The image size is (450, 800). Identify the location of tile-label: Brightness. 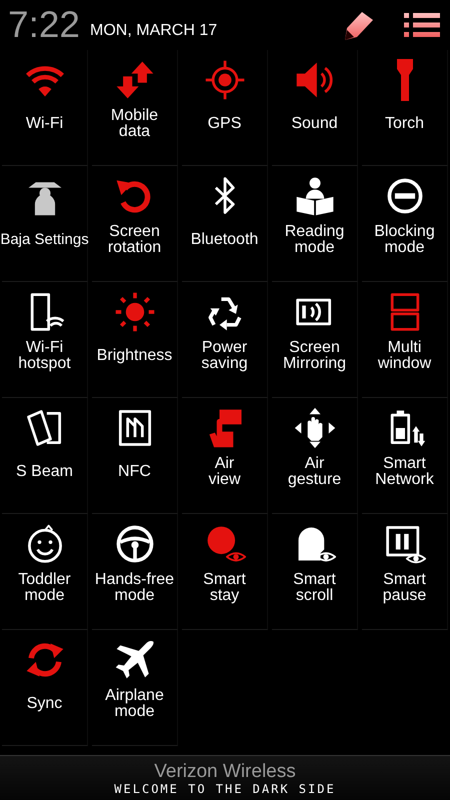
(135, 356).